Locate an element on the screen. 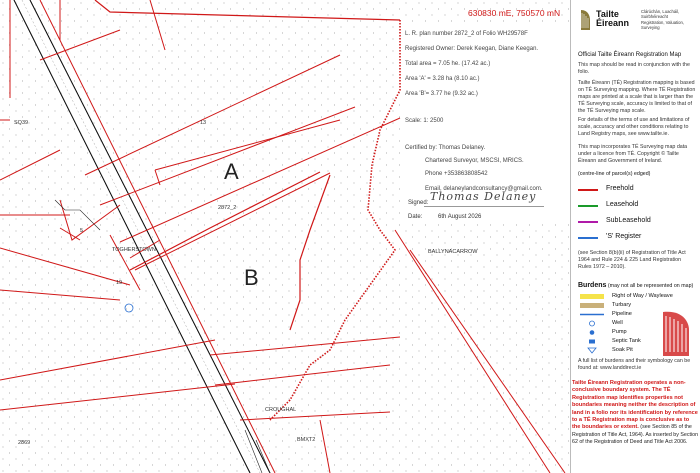 The image size is (700, 473). coordinate-readout: 630830 mE, 750570 mN is located at coordinates (514, 13).